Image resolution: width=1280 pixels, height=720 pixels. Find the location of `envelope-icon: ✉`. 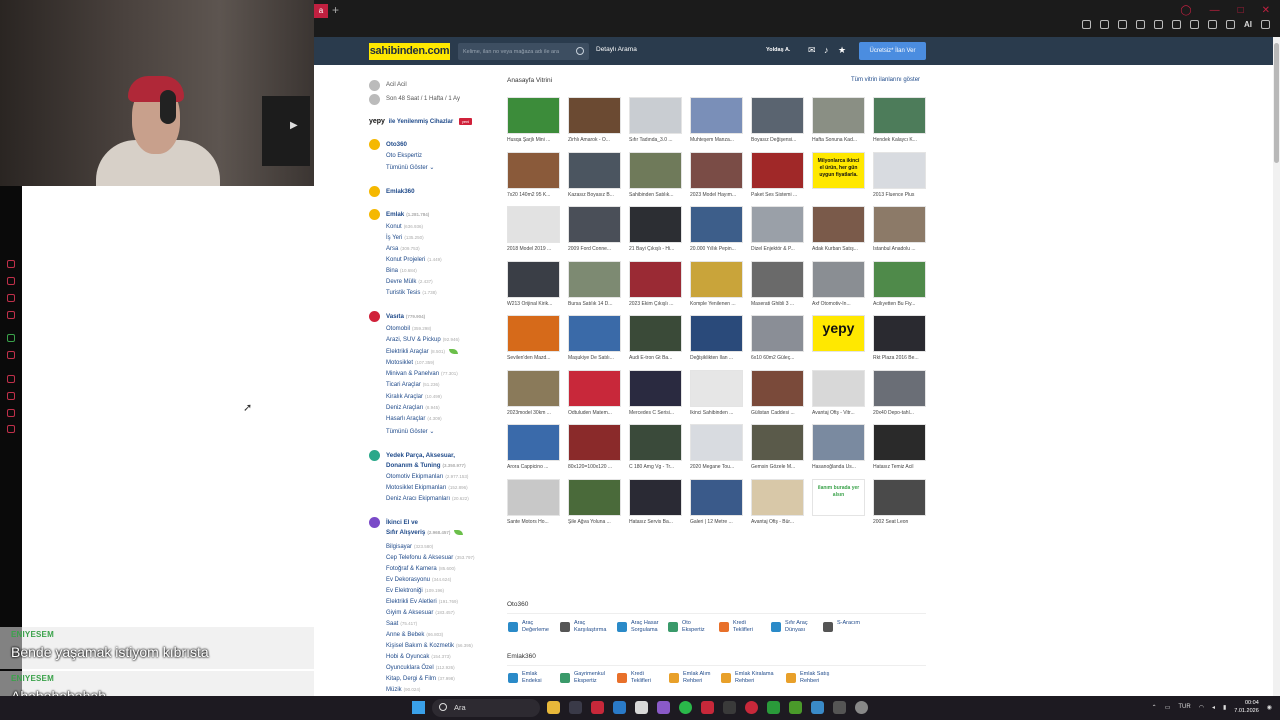

envelope-icon: ✉ is located at coordinates (812, 50).